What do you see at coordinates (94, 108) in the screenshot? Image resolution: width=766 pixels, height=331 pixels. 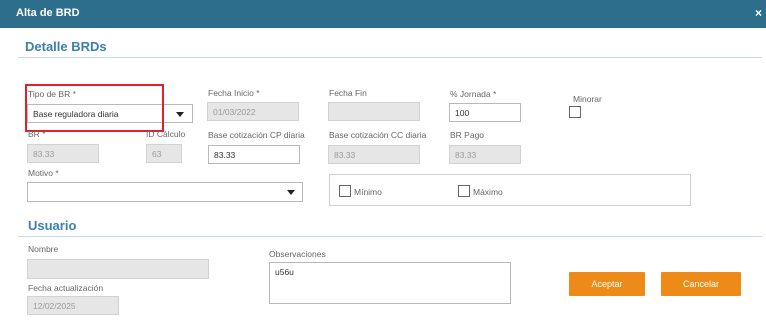 I see `highlight-box` at bounding box center [94, 108].